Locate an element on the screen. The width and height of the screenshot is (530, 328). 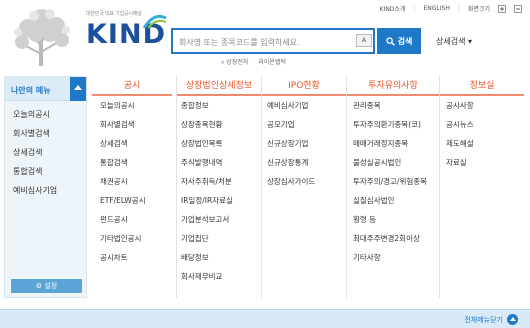
menu-link: 자료실 is located at coordinates (460, 166).